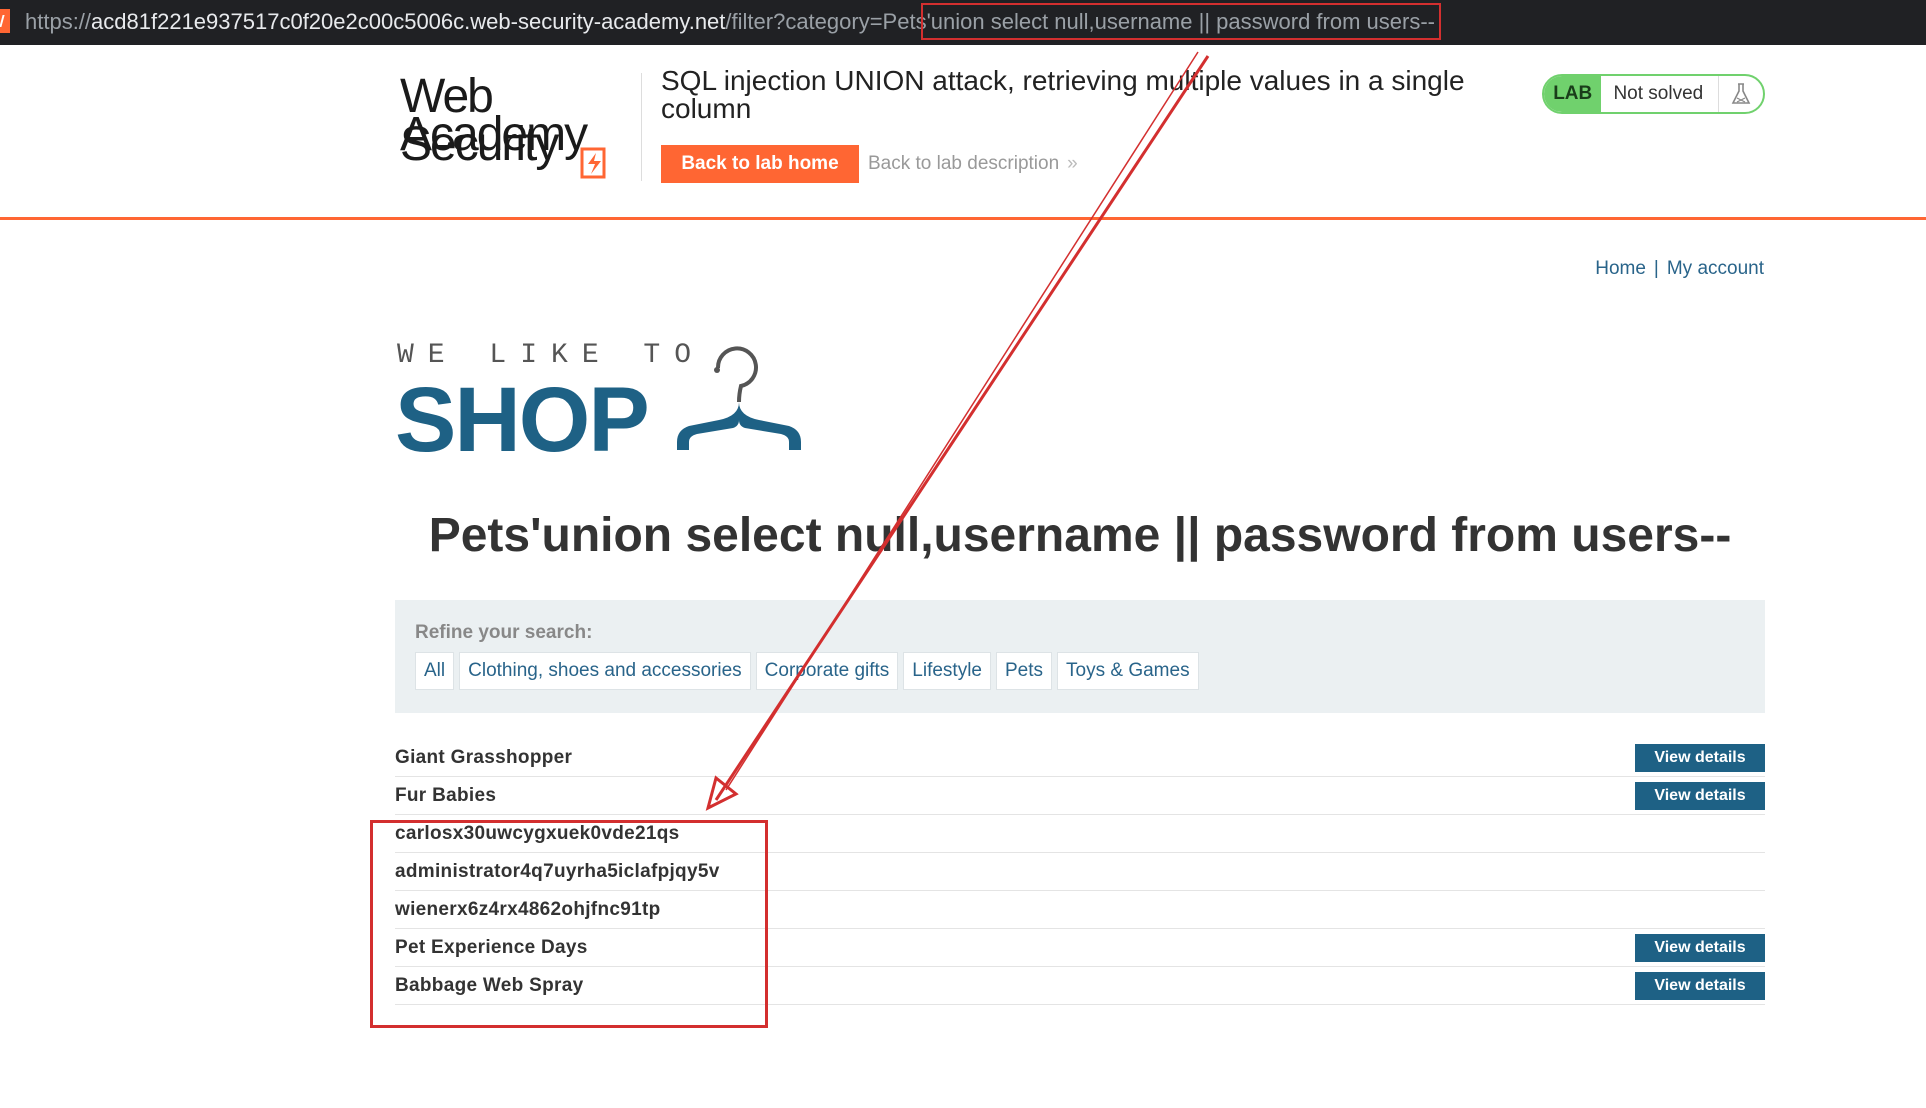 This screenshot has width=1926, height=1108. Describe the element at coordinates (947, 671) in the screenshot. I see `filter-lifestyle: Lifestyle` at that location.